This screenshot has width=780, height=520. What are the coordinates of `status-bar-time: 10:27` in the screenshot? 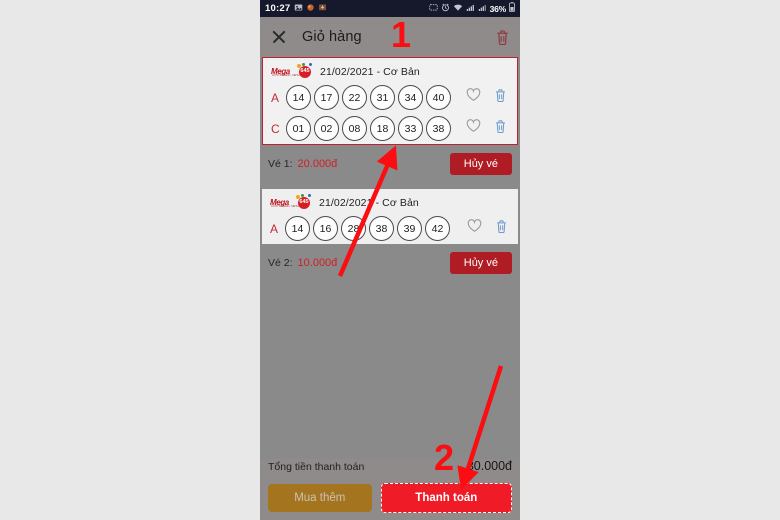 It's located at (278, 8).